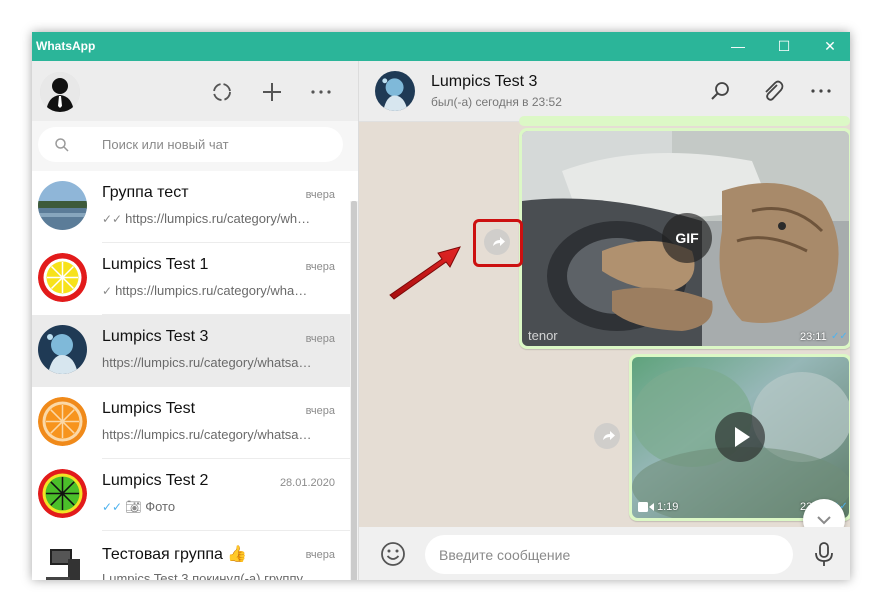 The width and height of the screenshot is (882, 614). What do you see at coordinates (607, 436) in the screenshot?
I see `forward-message-icon` at bounding box center [607, 436].